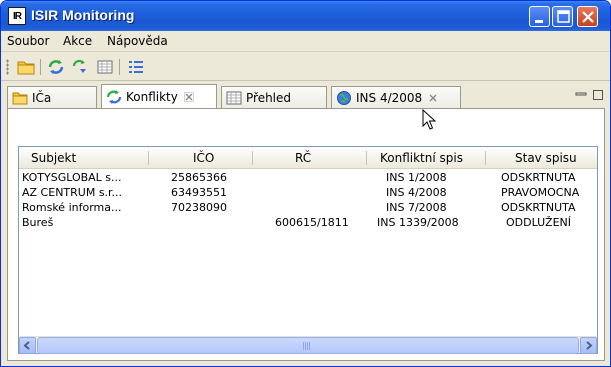 The image size is (611, 367). I want to click on tab-label: IČa, so click(42, 98).